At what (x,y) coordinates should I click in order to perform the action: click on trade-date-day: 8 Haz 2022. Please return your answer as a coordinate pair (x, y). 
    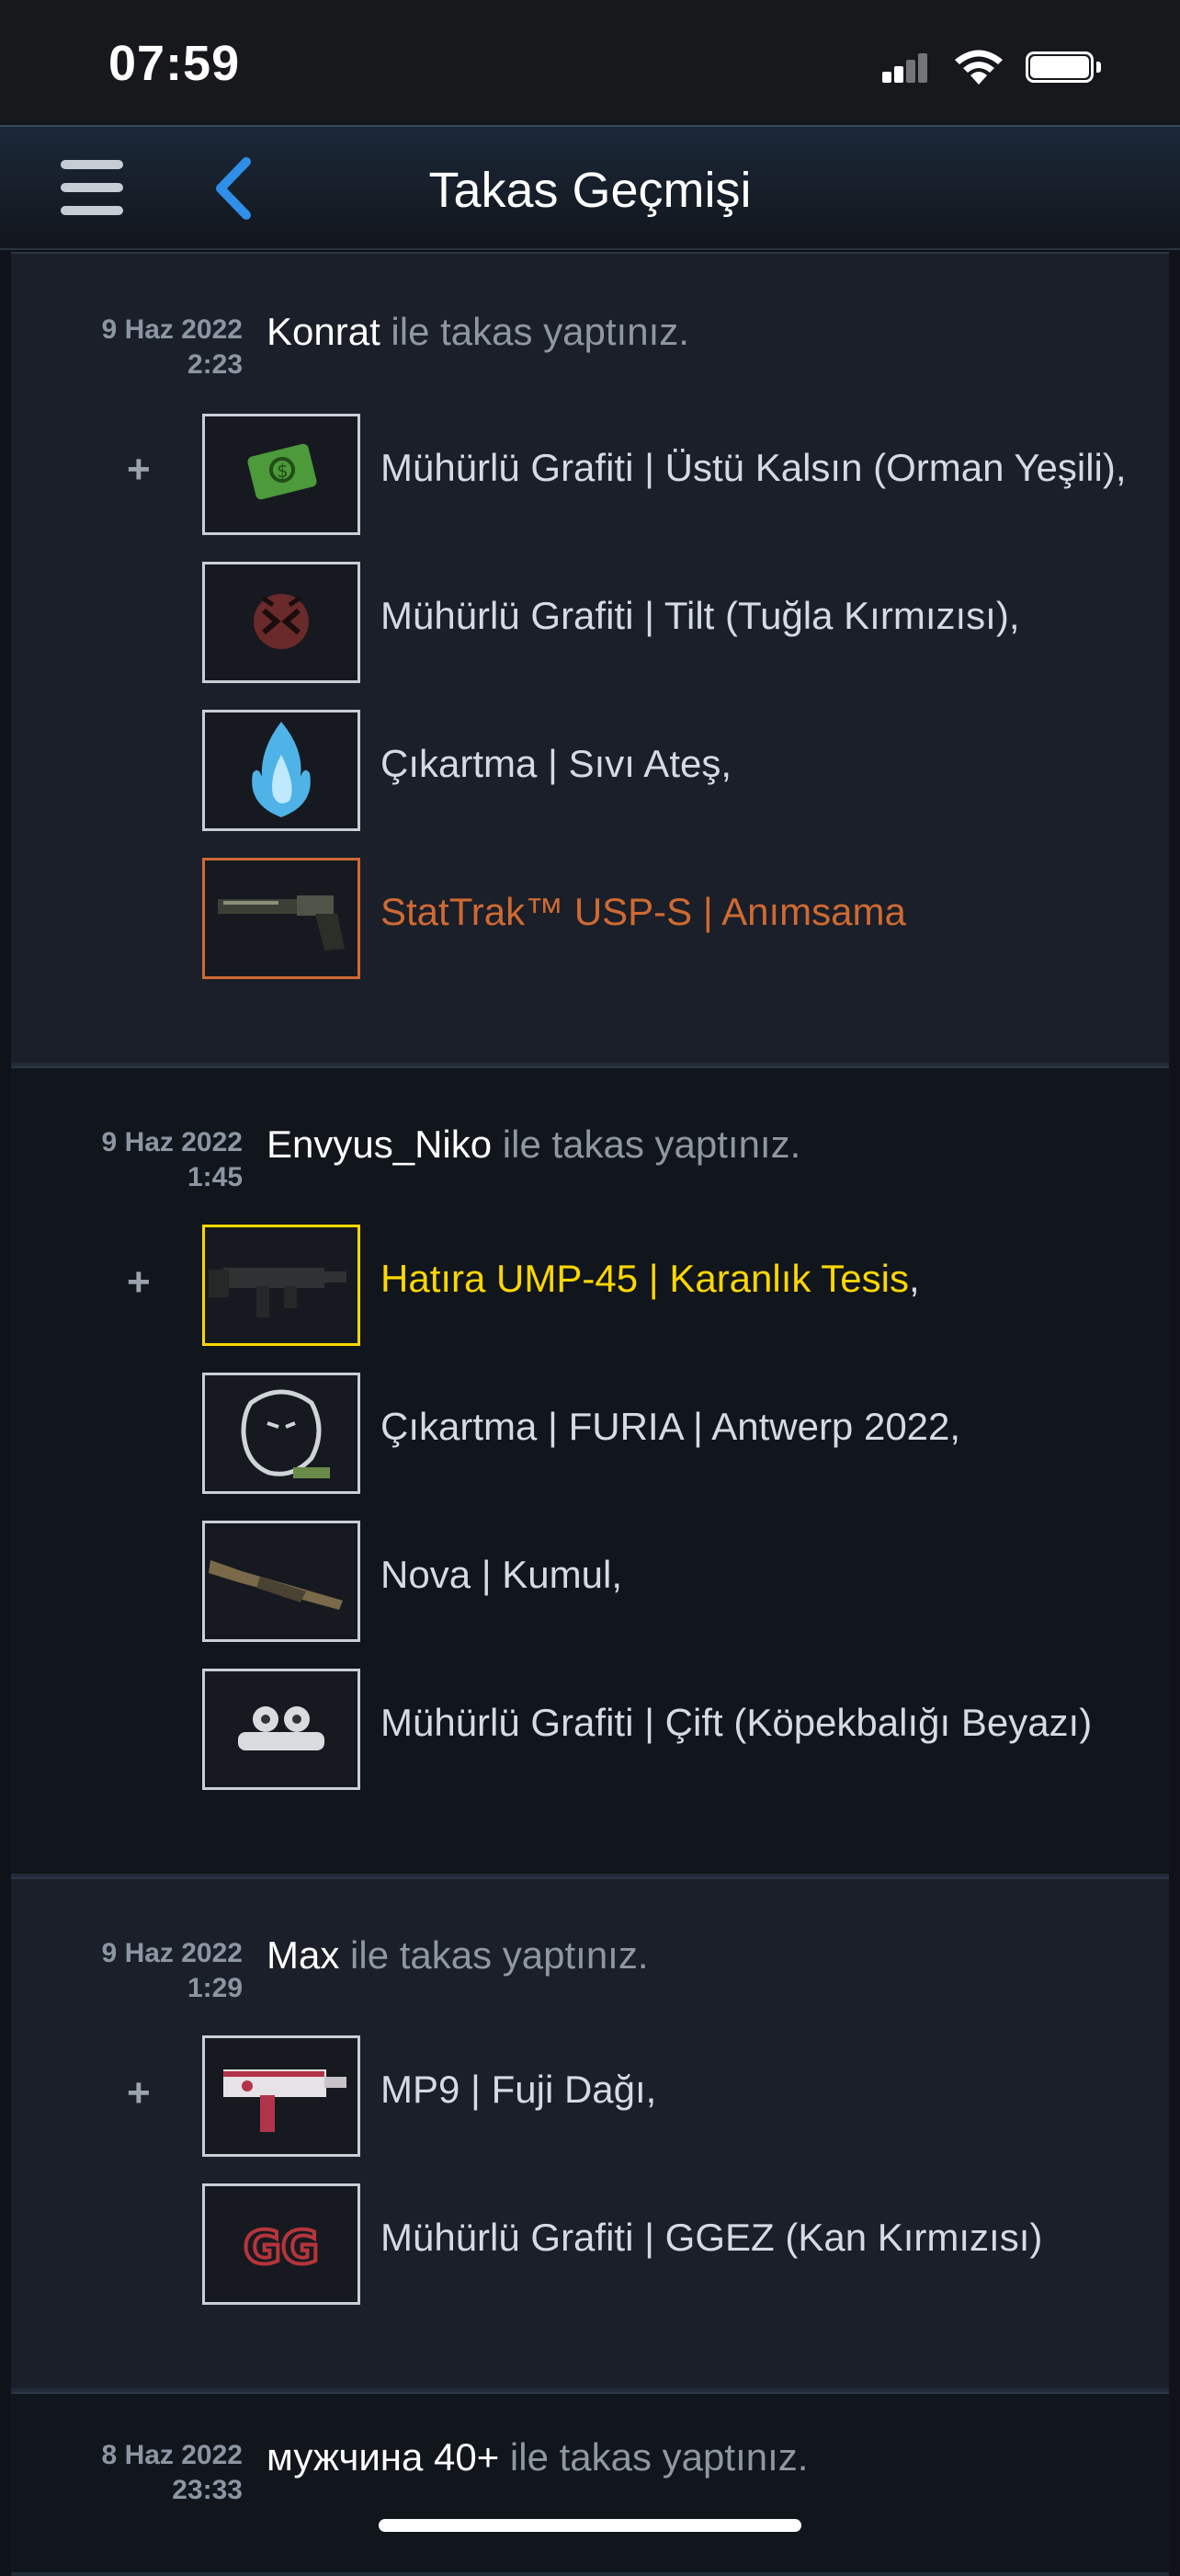
    Looking at the image, I should click on (172, 2455).